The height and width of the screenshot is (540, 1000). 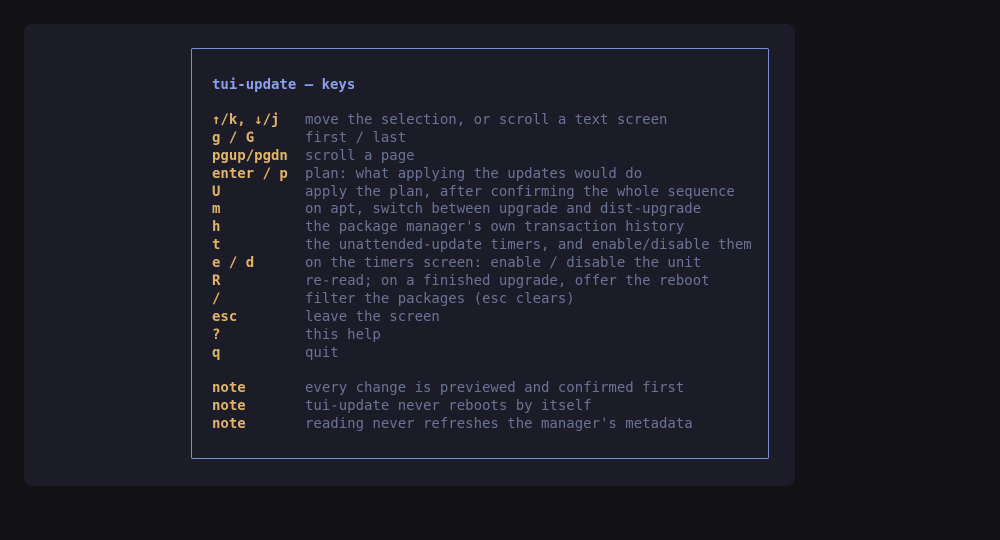 What do you see at coordinates (372, 316) in the screenshot?
I see `key-description: leave the screen` at bounding box center [372, 316].